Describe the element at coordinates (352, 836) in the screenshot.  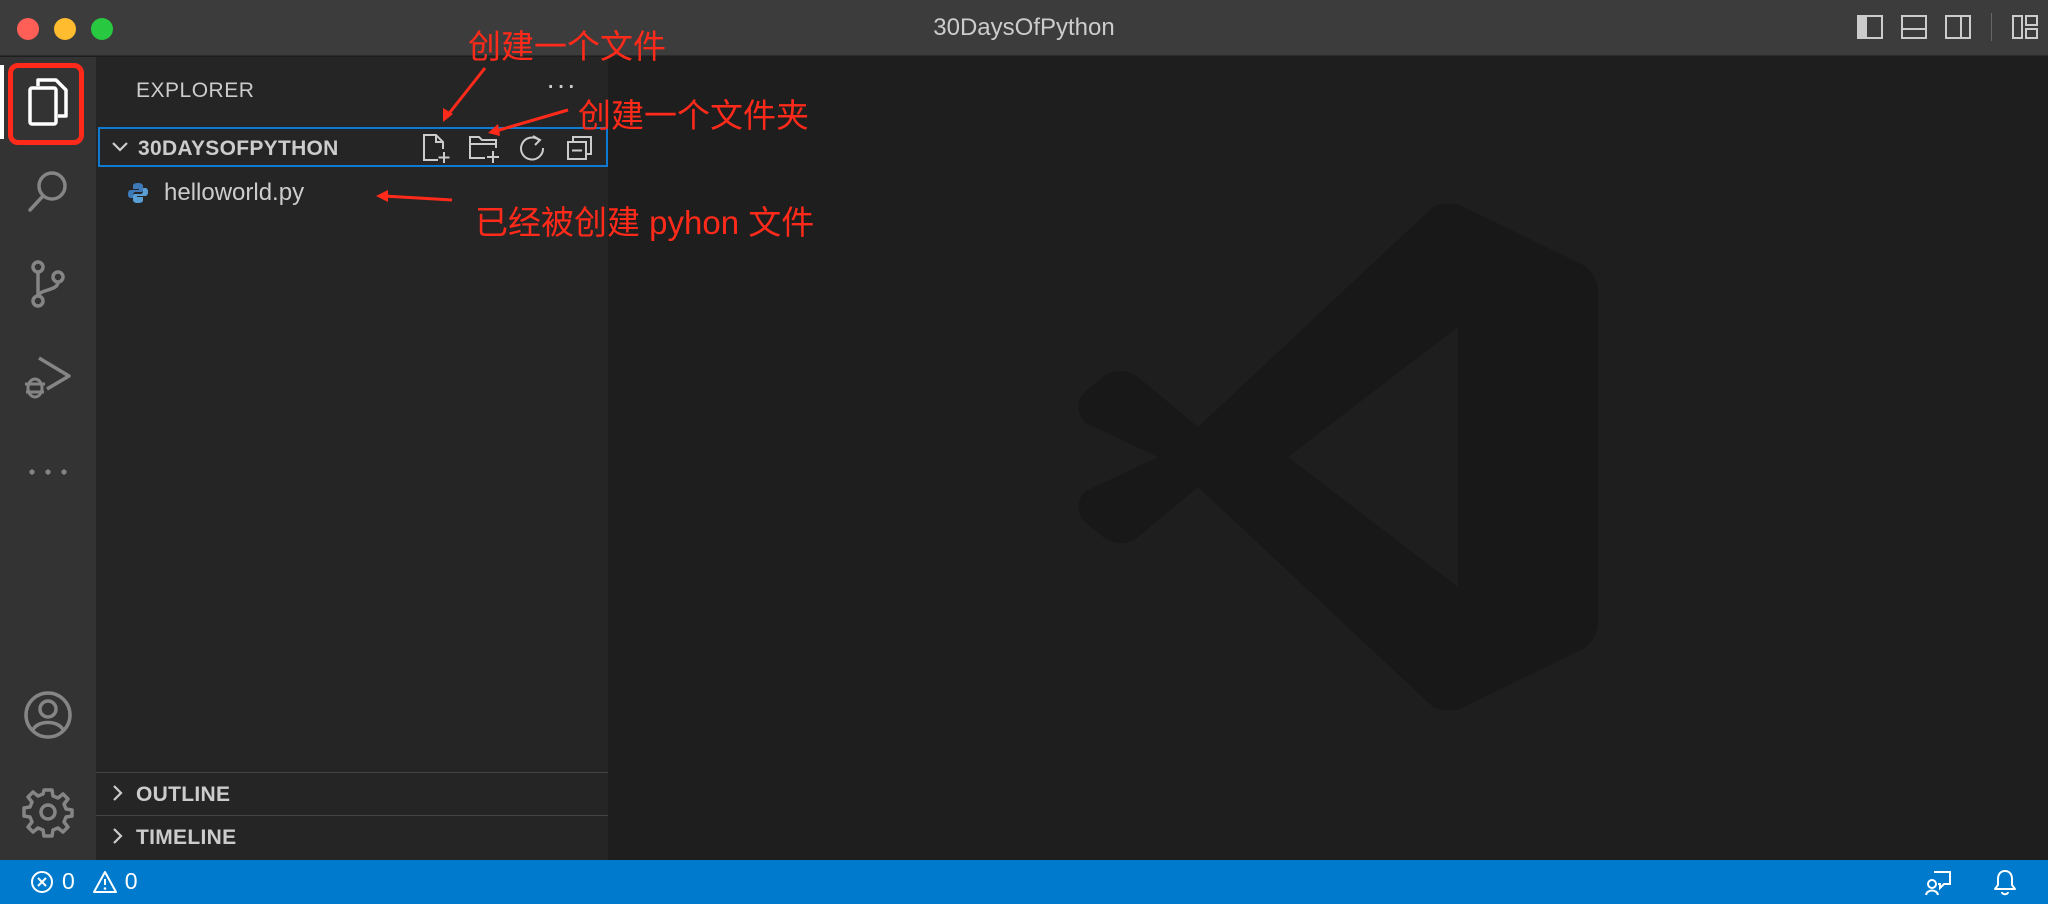
I see `timeline-section: TIMELINE` at that location.